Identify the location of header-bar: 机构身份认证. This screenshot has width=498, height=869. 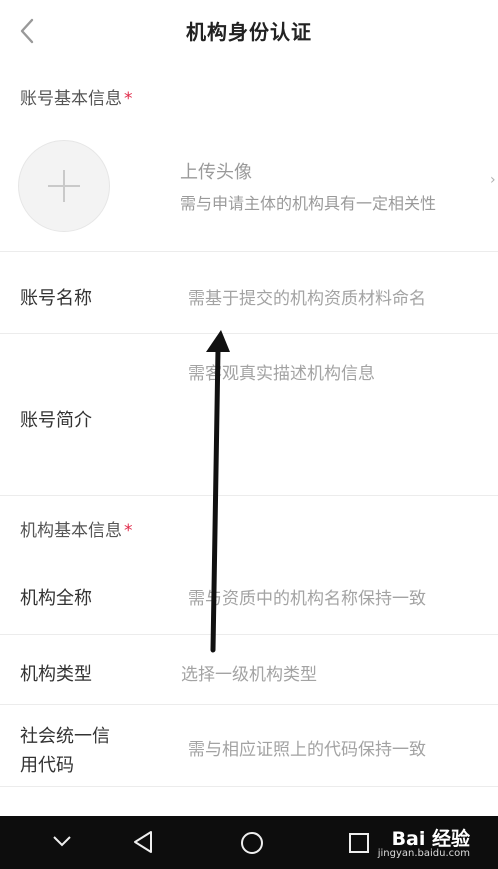
(249, 31).